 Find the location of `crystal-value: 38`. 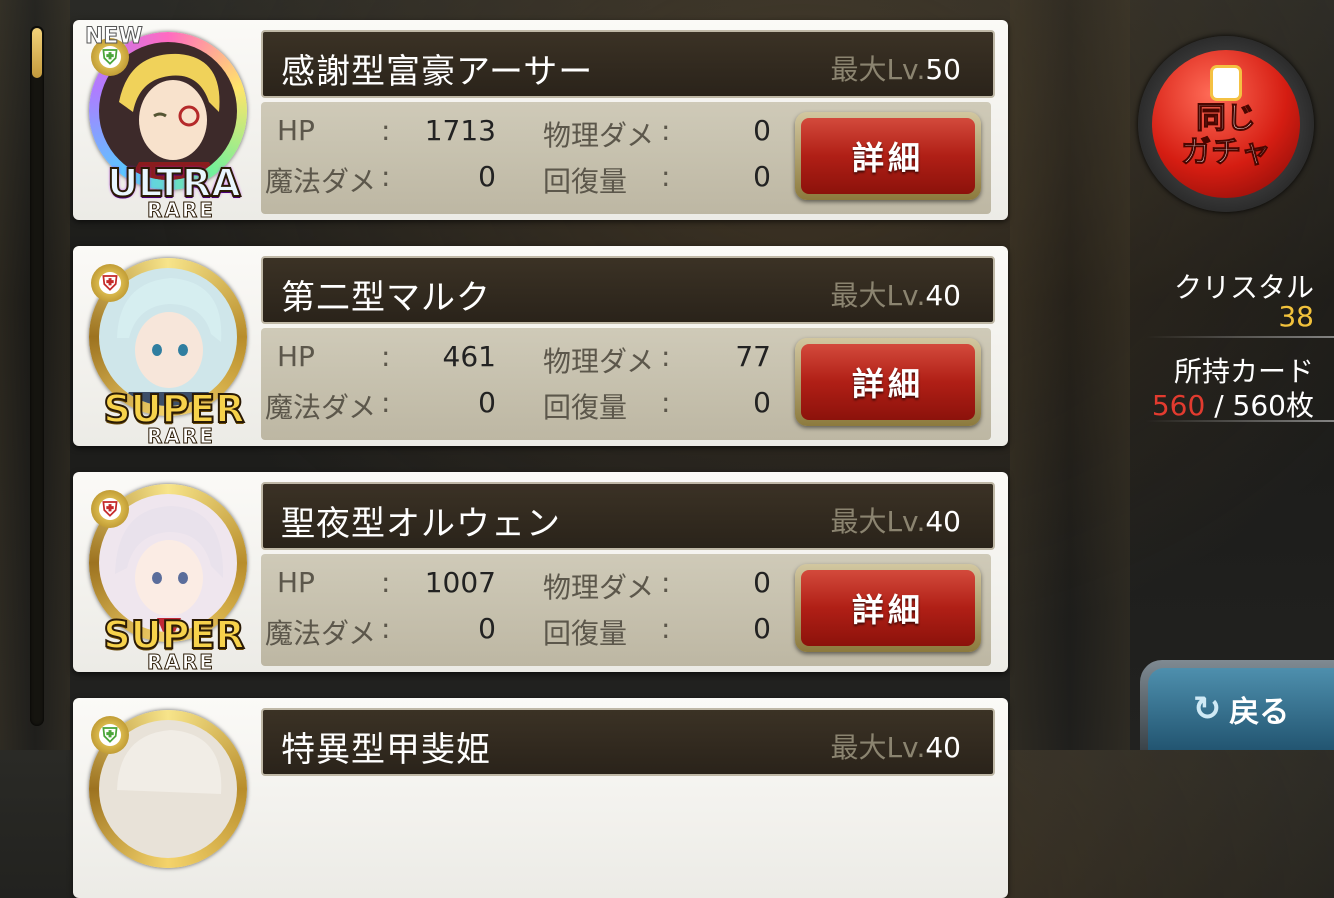

crystal-value: 38 is located at coordinates (1296, 316).